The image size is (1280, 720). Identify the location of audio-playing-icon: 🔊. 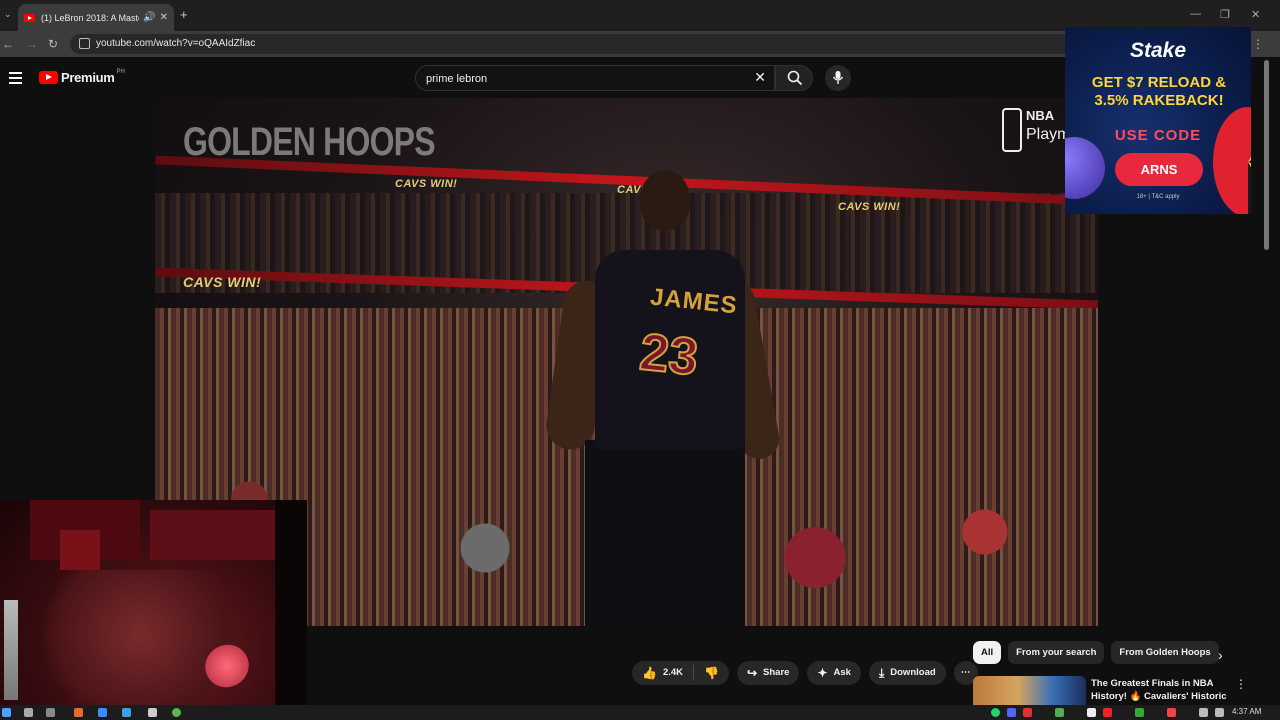
(149, 17).